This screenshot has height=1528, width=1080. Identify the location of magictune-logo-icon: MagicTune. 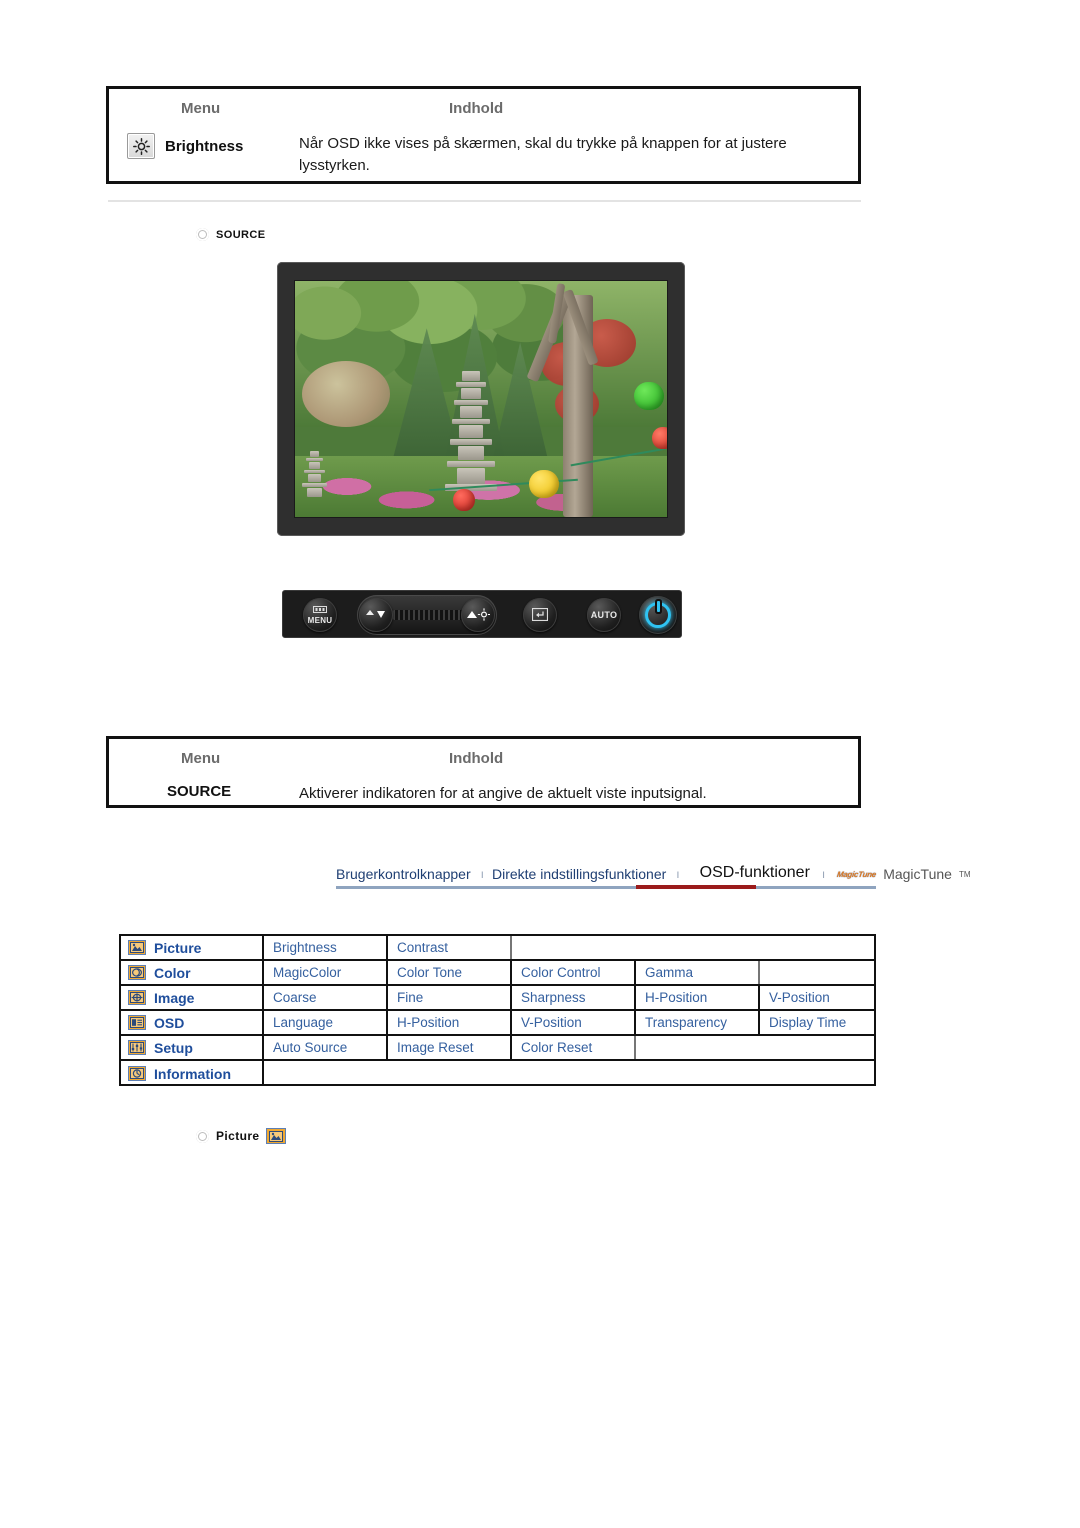
(856, 874).